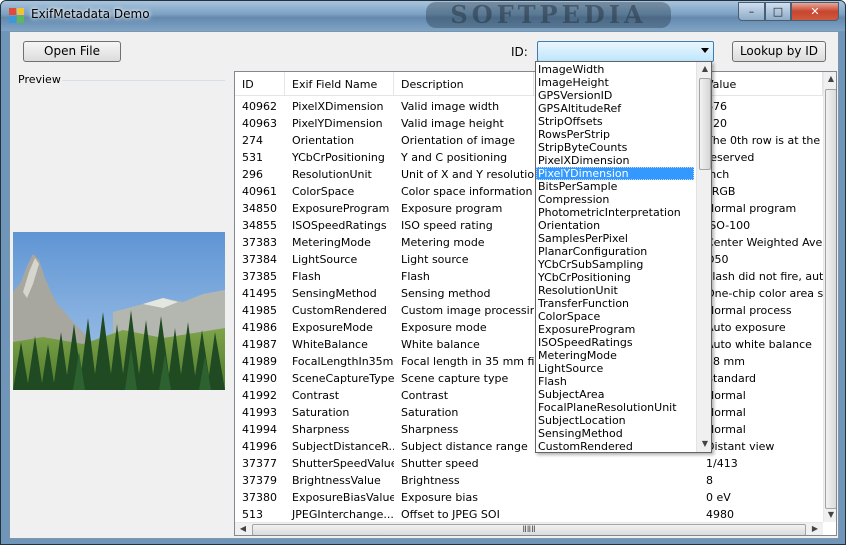  What do you see at coordinates (332, 327) in the screenshot?
I see `cell-field-name: ExposureMode` at bounding box center [332, 327].